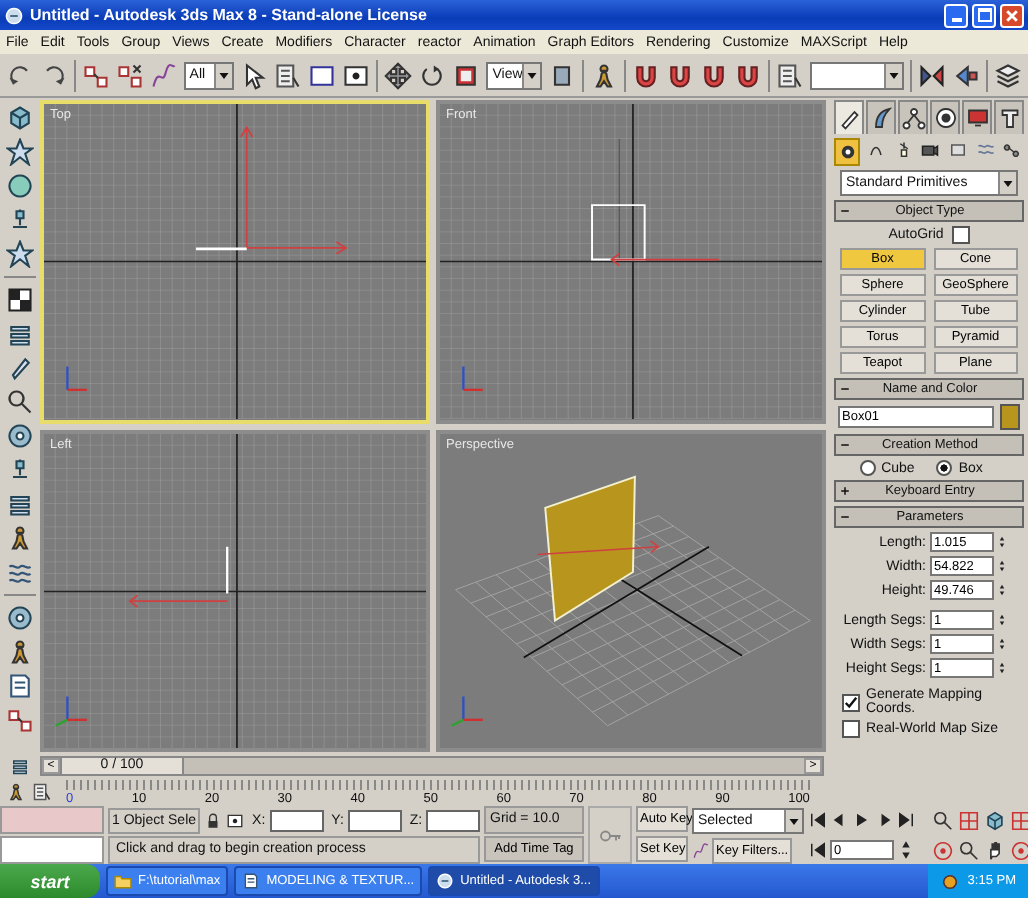 The width and height of the screenshot is (1028, 912). What do you see at coordinates (52, 850) in the screenshot?
I see `script-output-field` at bounding box center [52, 850].